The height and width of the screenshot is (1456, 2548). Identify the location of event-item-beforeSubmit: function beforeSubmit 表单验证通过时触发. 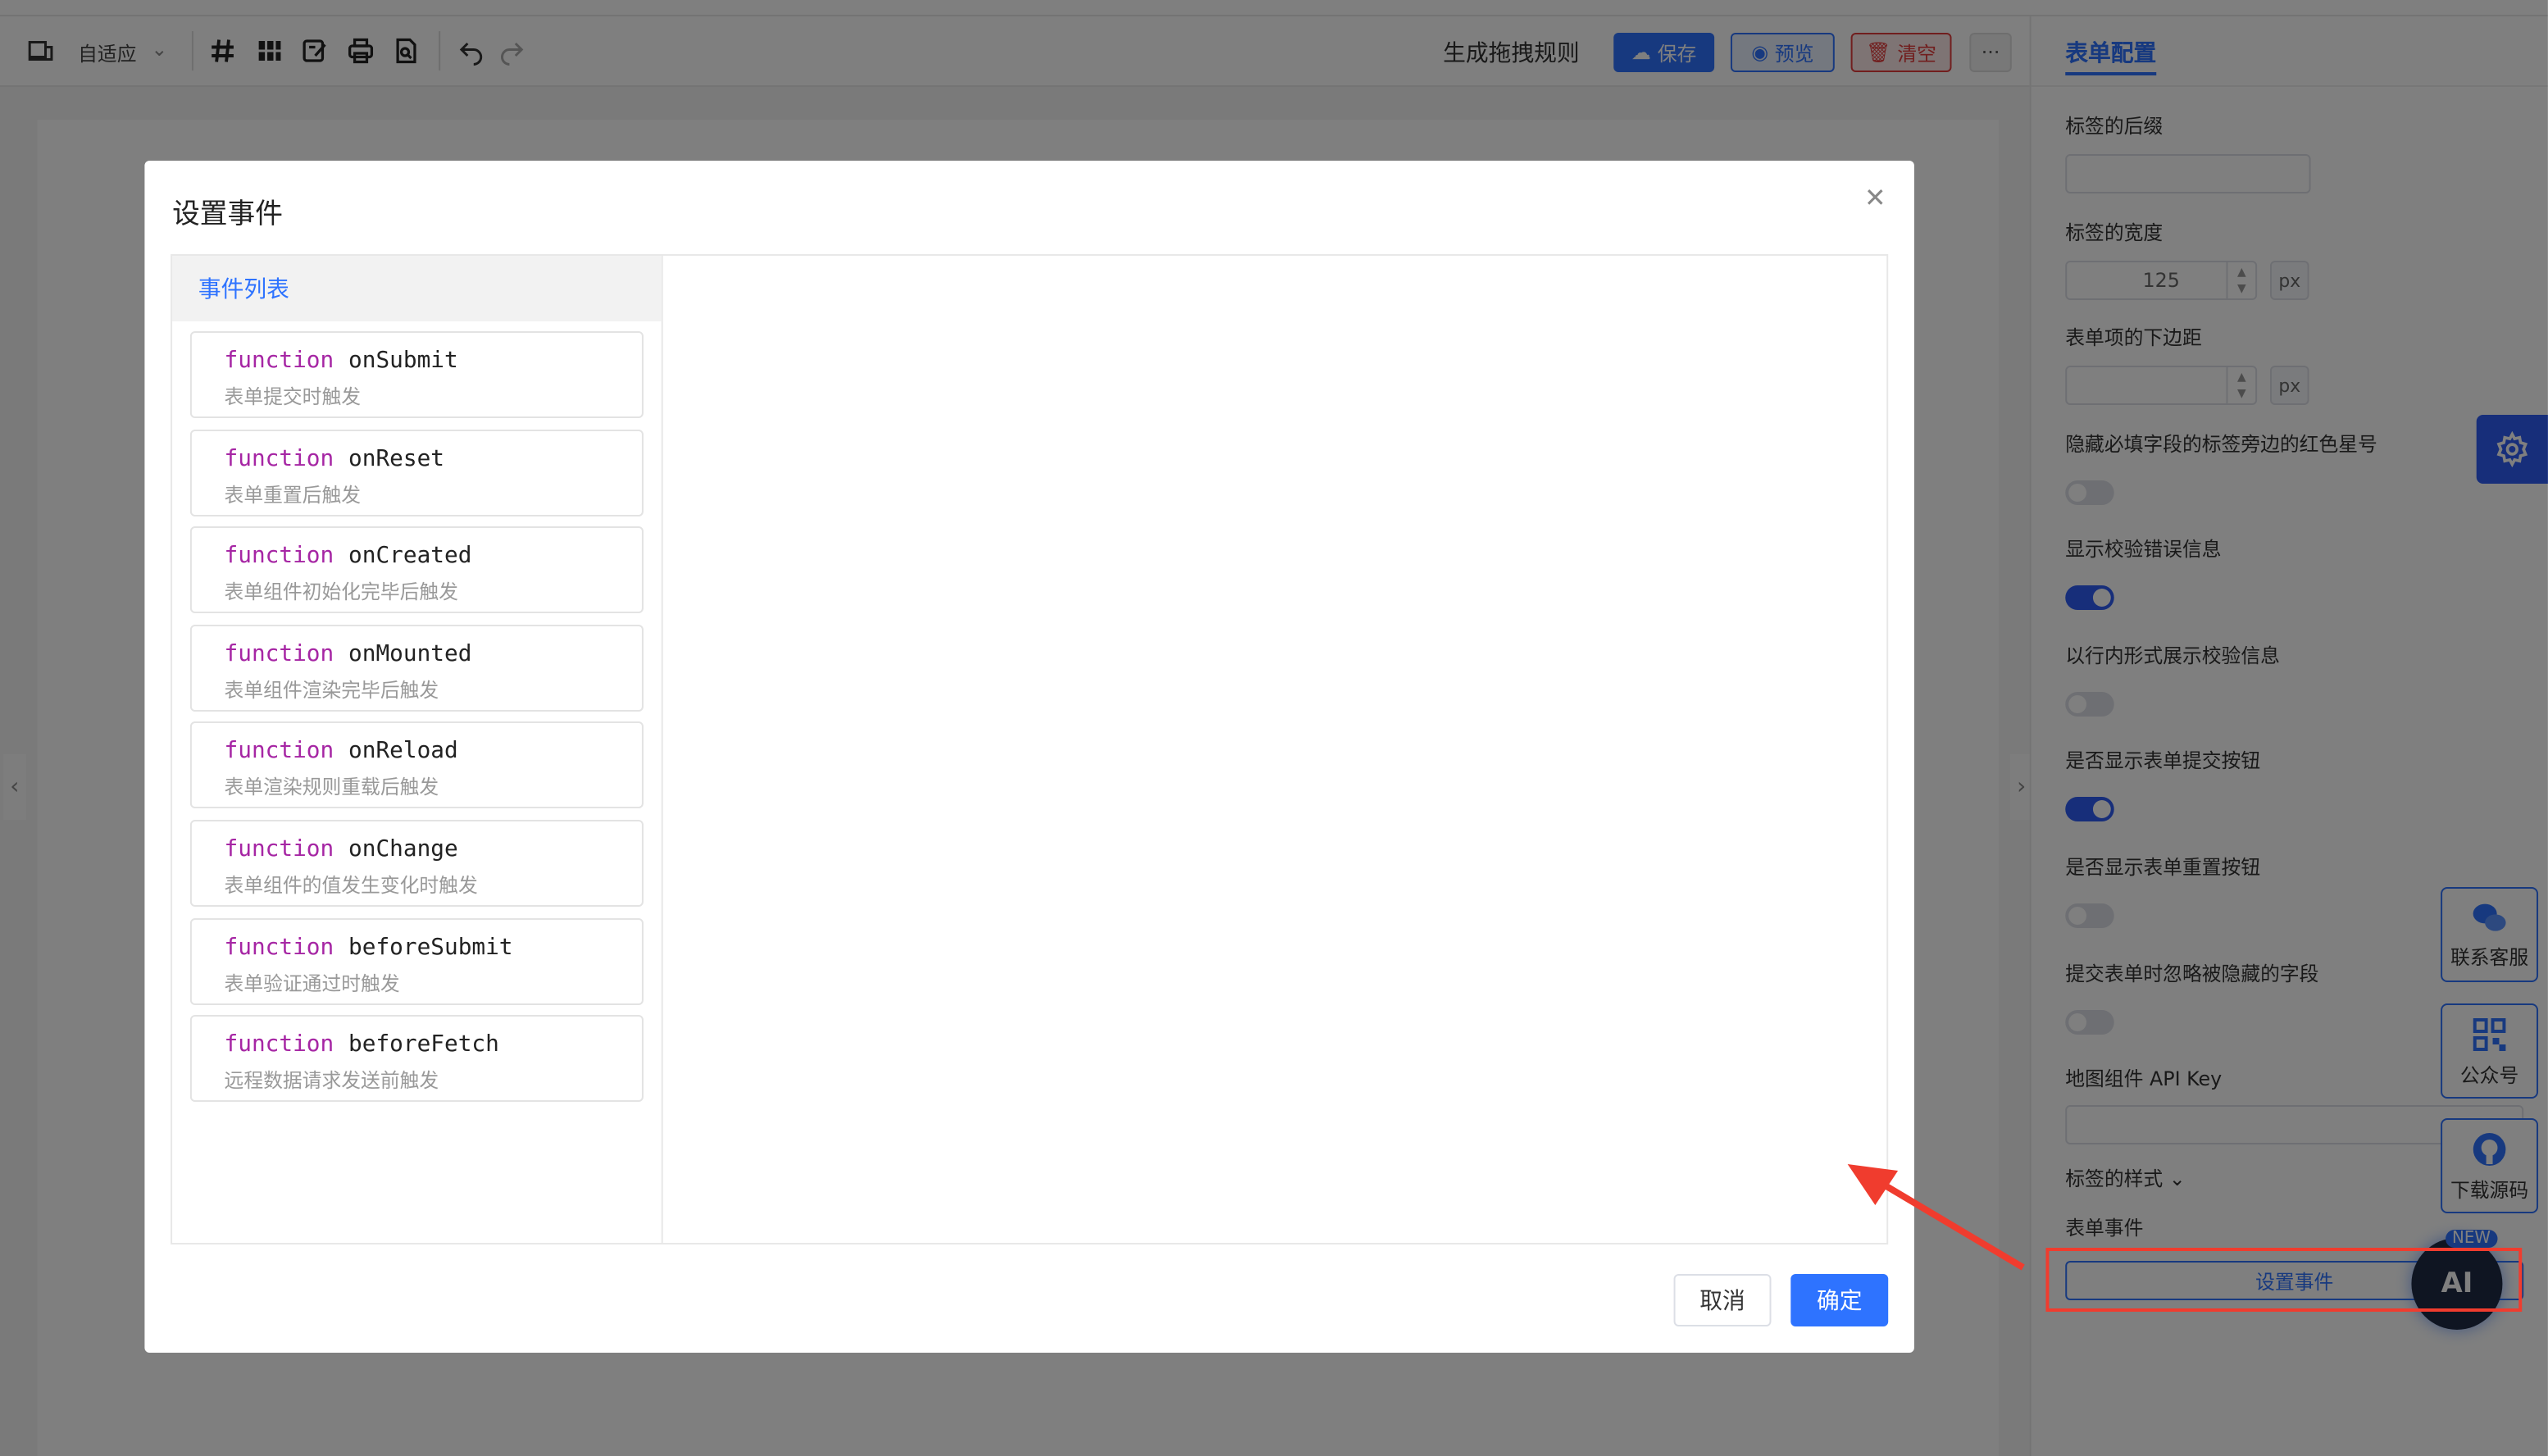
(417, 961).